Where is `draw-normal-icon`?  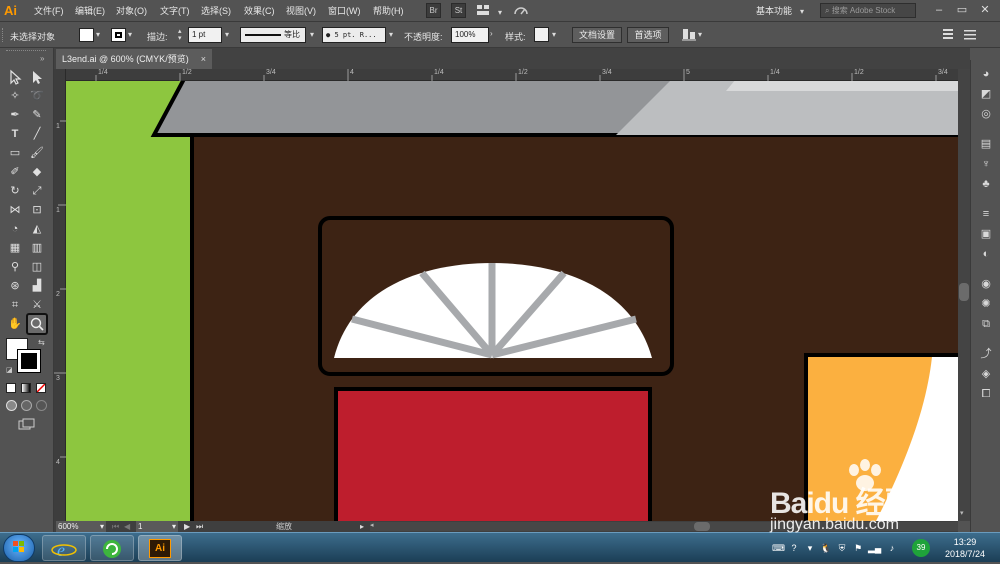
draw-normal-icon is located at coordinates (11, 405).